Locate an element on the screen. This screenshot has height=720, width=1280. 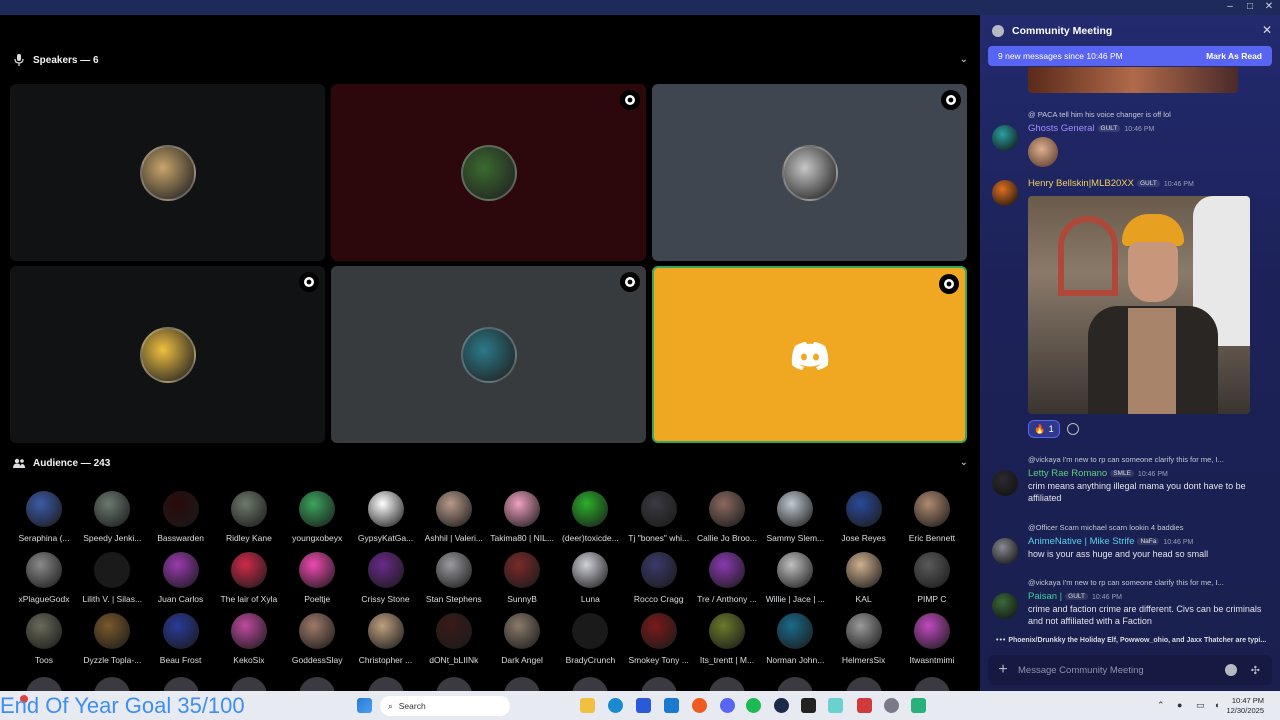
file-explorer-icon is located at coordinates (587, 705).